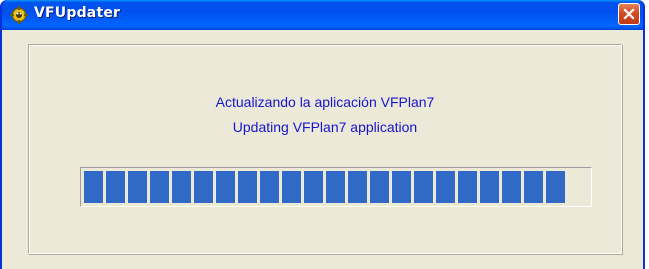  I want to click on title-bar: VFUpdater, so click(322, 15).